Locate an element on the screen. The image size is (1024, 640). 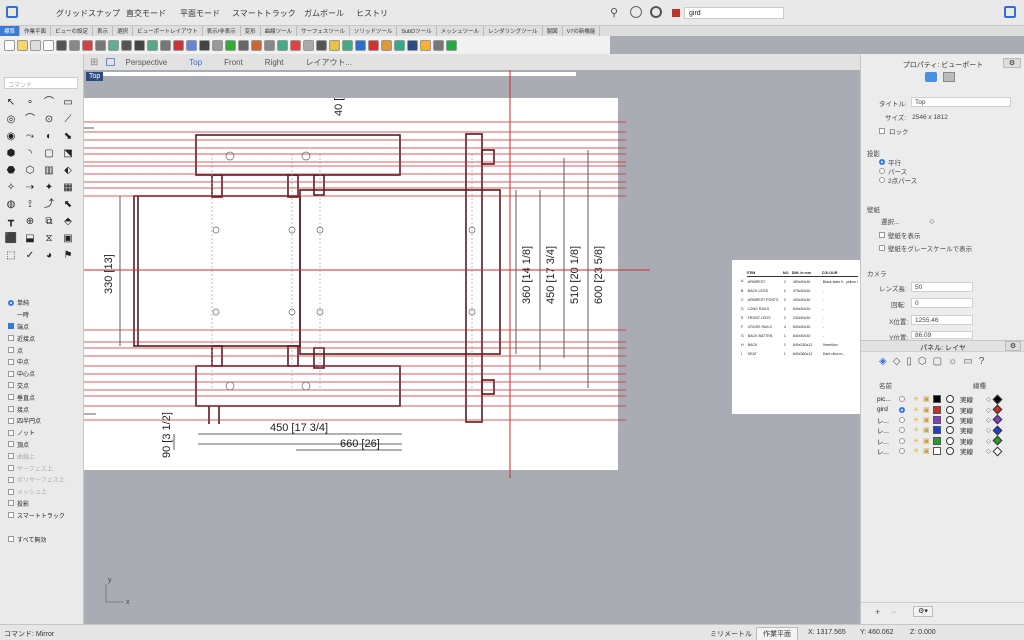
command-history: コマンド: Mirror is located at coordinates (29, 634).